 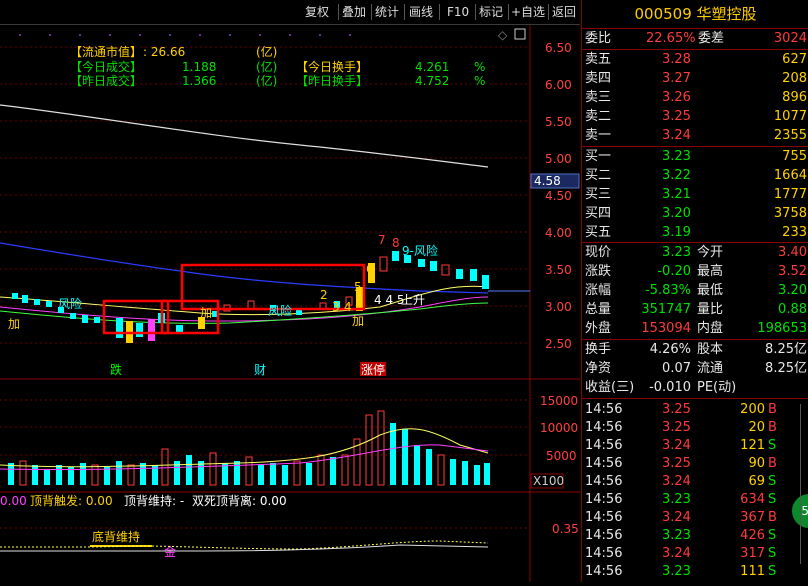 I want to click on price-tick: 6.00, so click(x=558, y=85).